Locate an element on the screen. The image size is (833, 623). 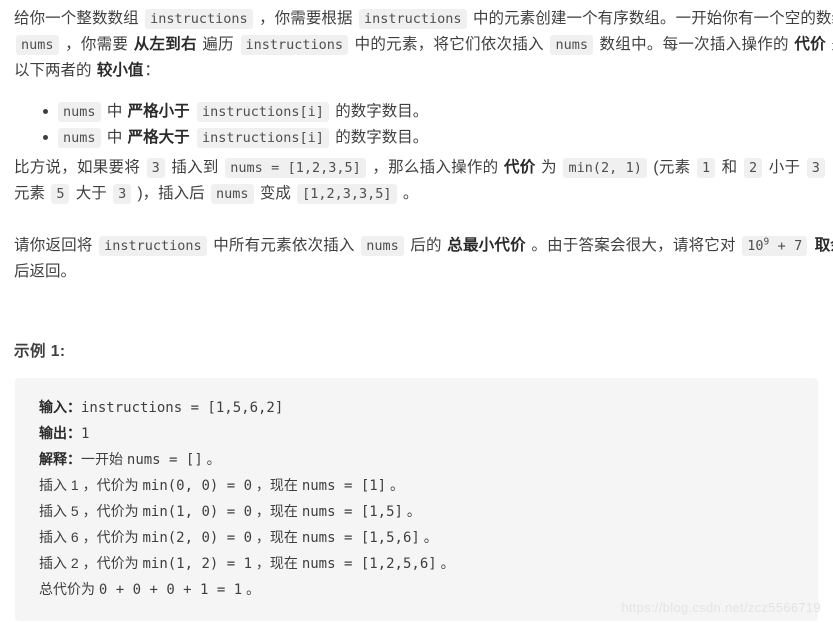
emphasis-strictly-greater: 严格大于 is located at coordinates (158, 137).